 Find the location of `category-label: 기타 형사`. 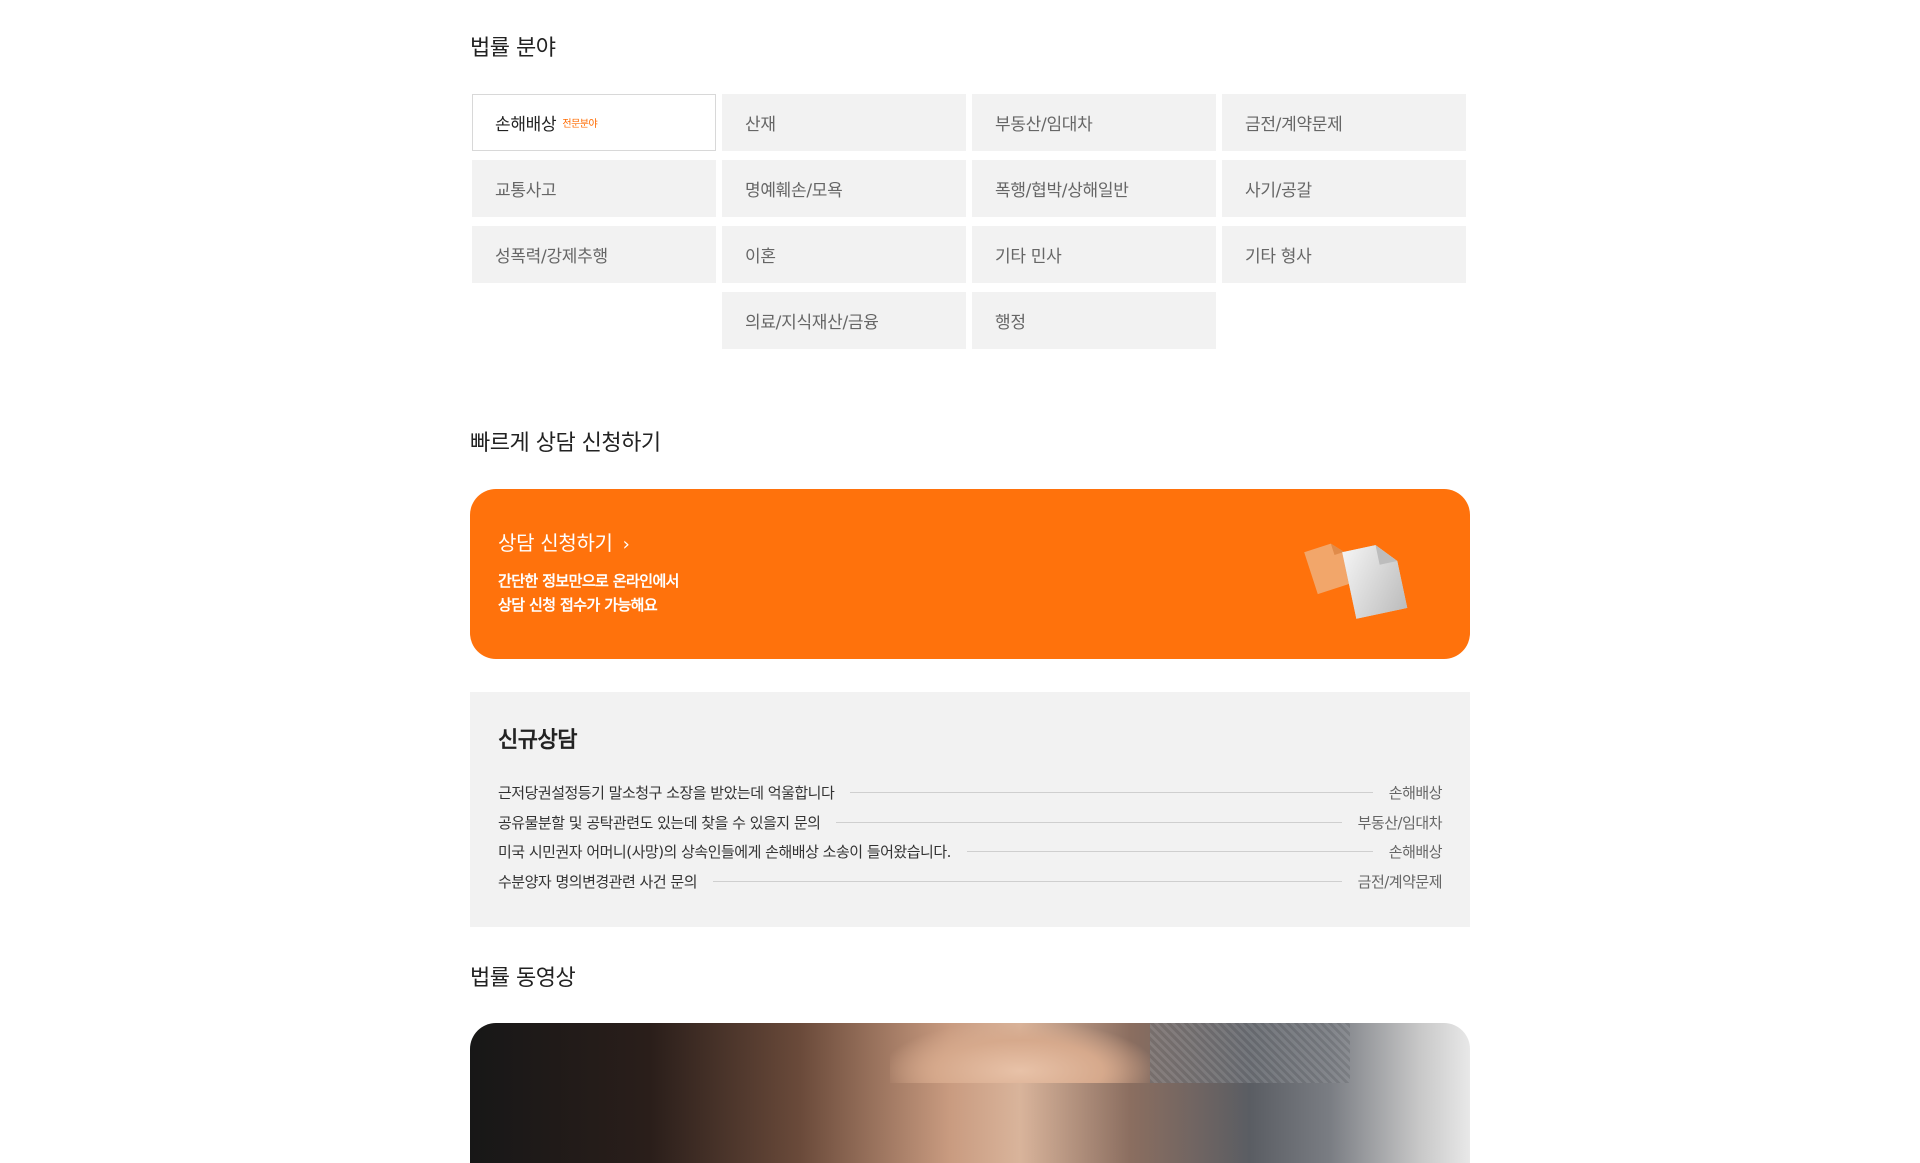

category-label: 기타 형사 is located at coordinates (1278, 257).